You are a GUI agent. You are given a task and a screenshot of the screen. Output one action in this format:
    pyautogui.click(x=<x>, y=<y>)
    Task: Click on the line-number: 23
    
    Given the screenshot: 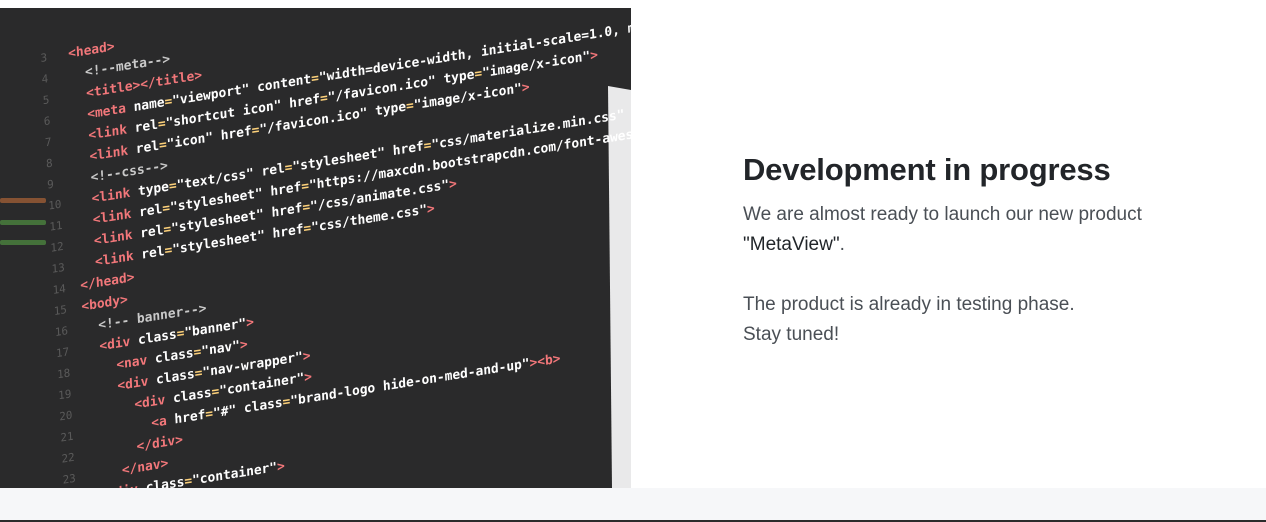 What is the action you would take?
    pyautogui.click(x=69, y=479)
    